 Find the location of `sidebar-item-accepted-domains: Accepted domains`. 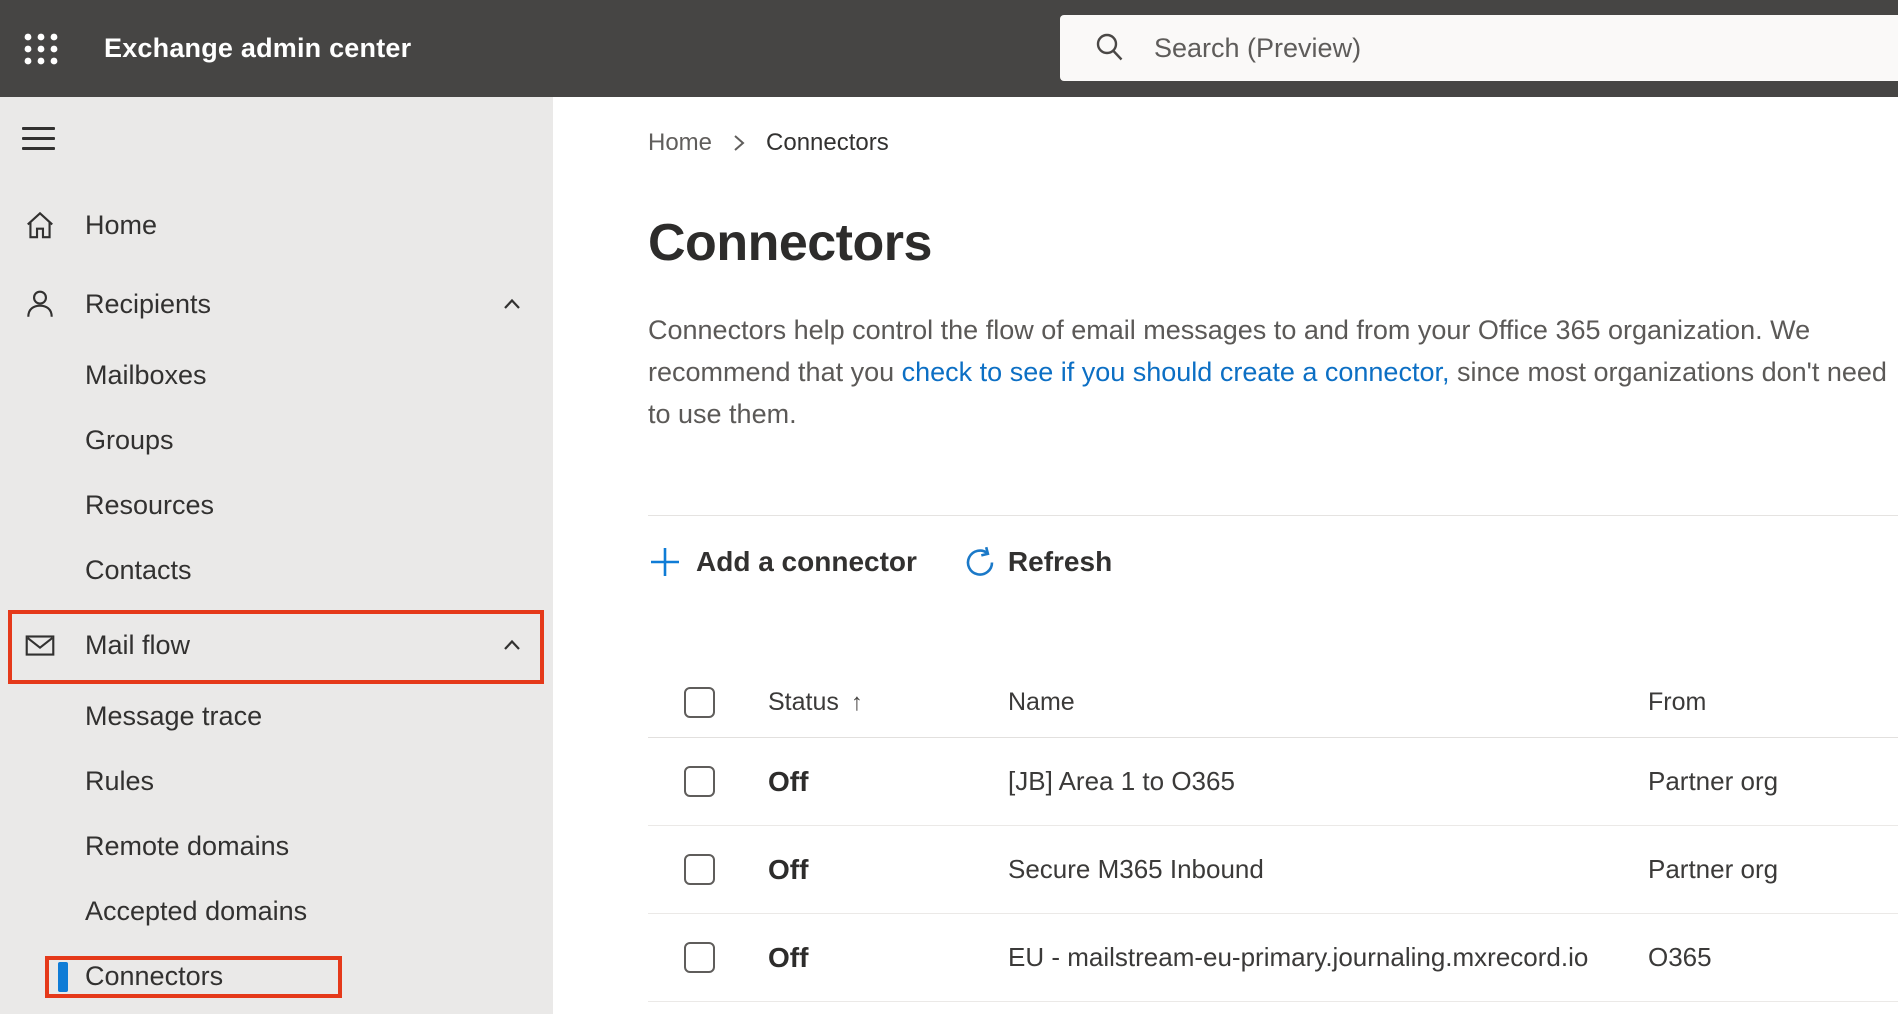

sidebar-item-accepted-domains: Accepted domains is located at coordinates (276, 911).